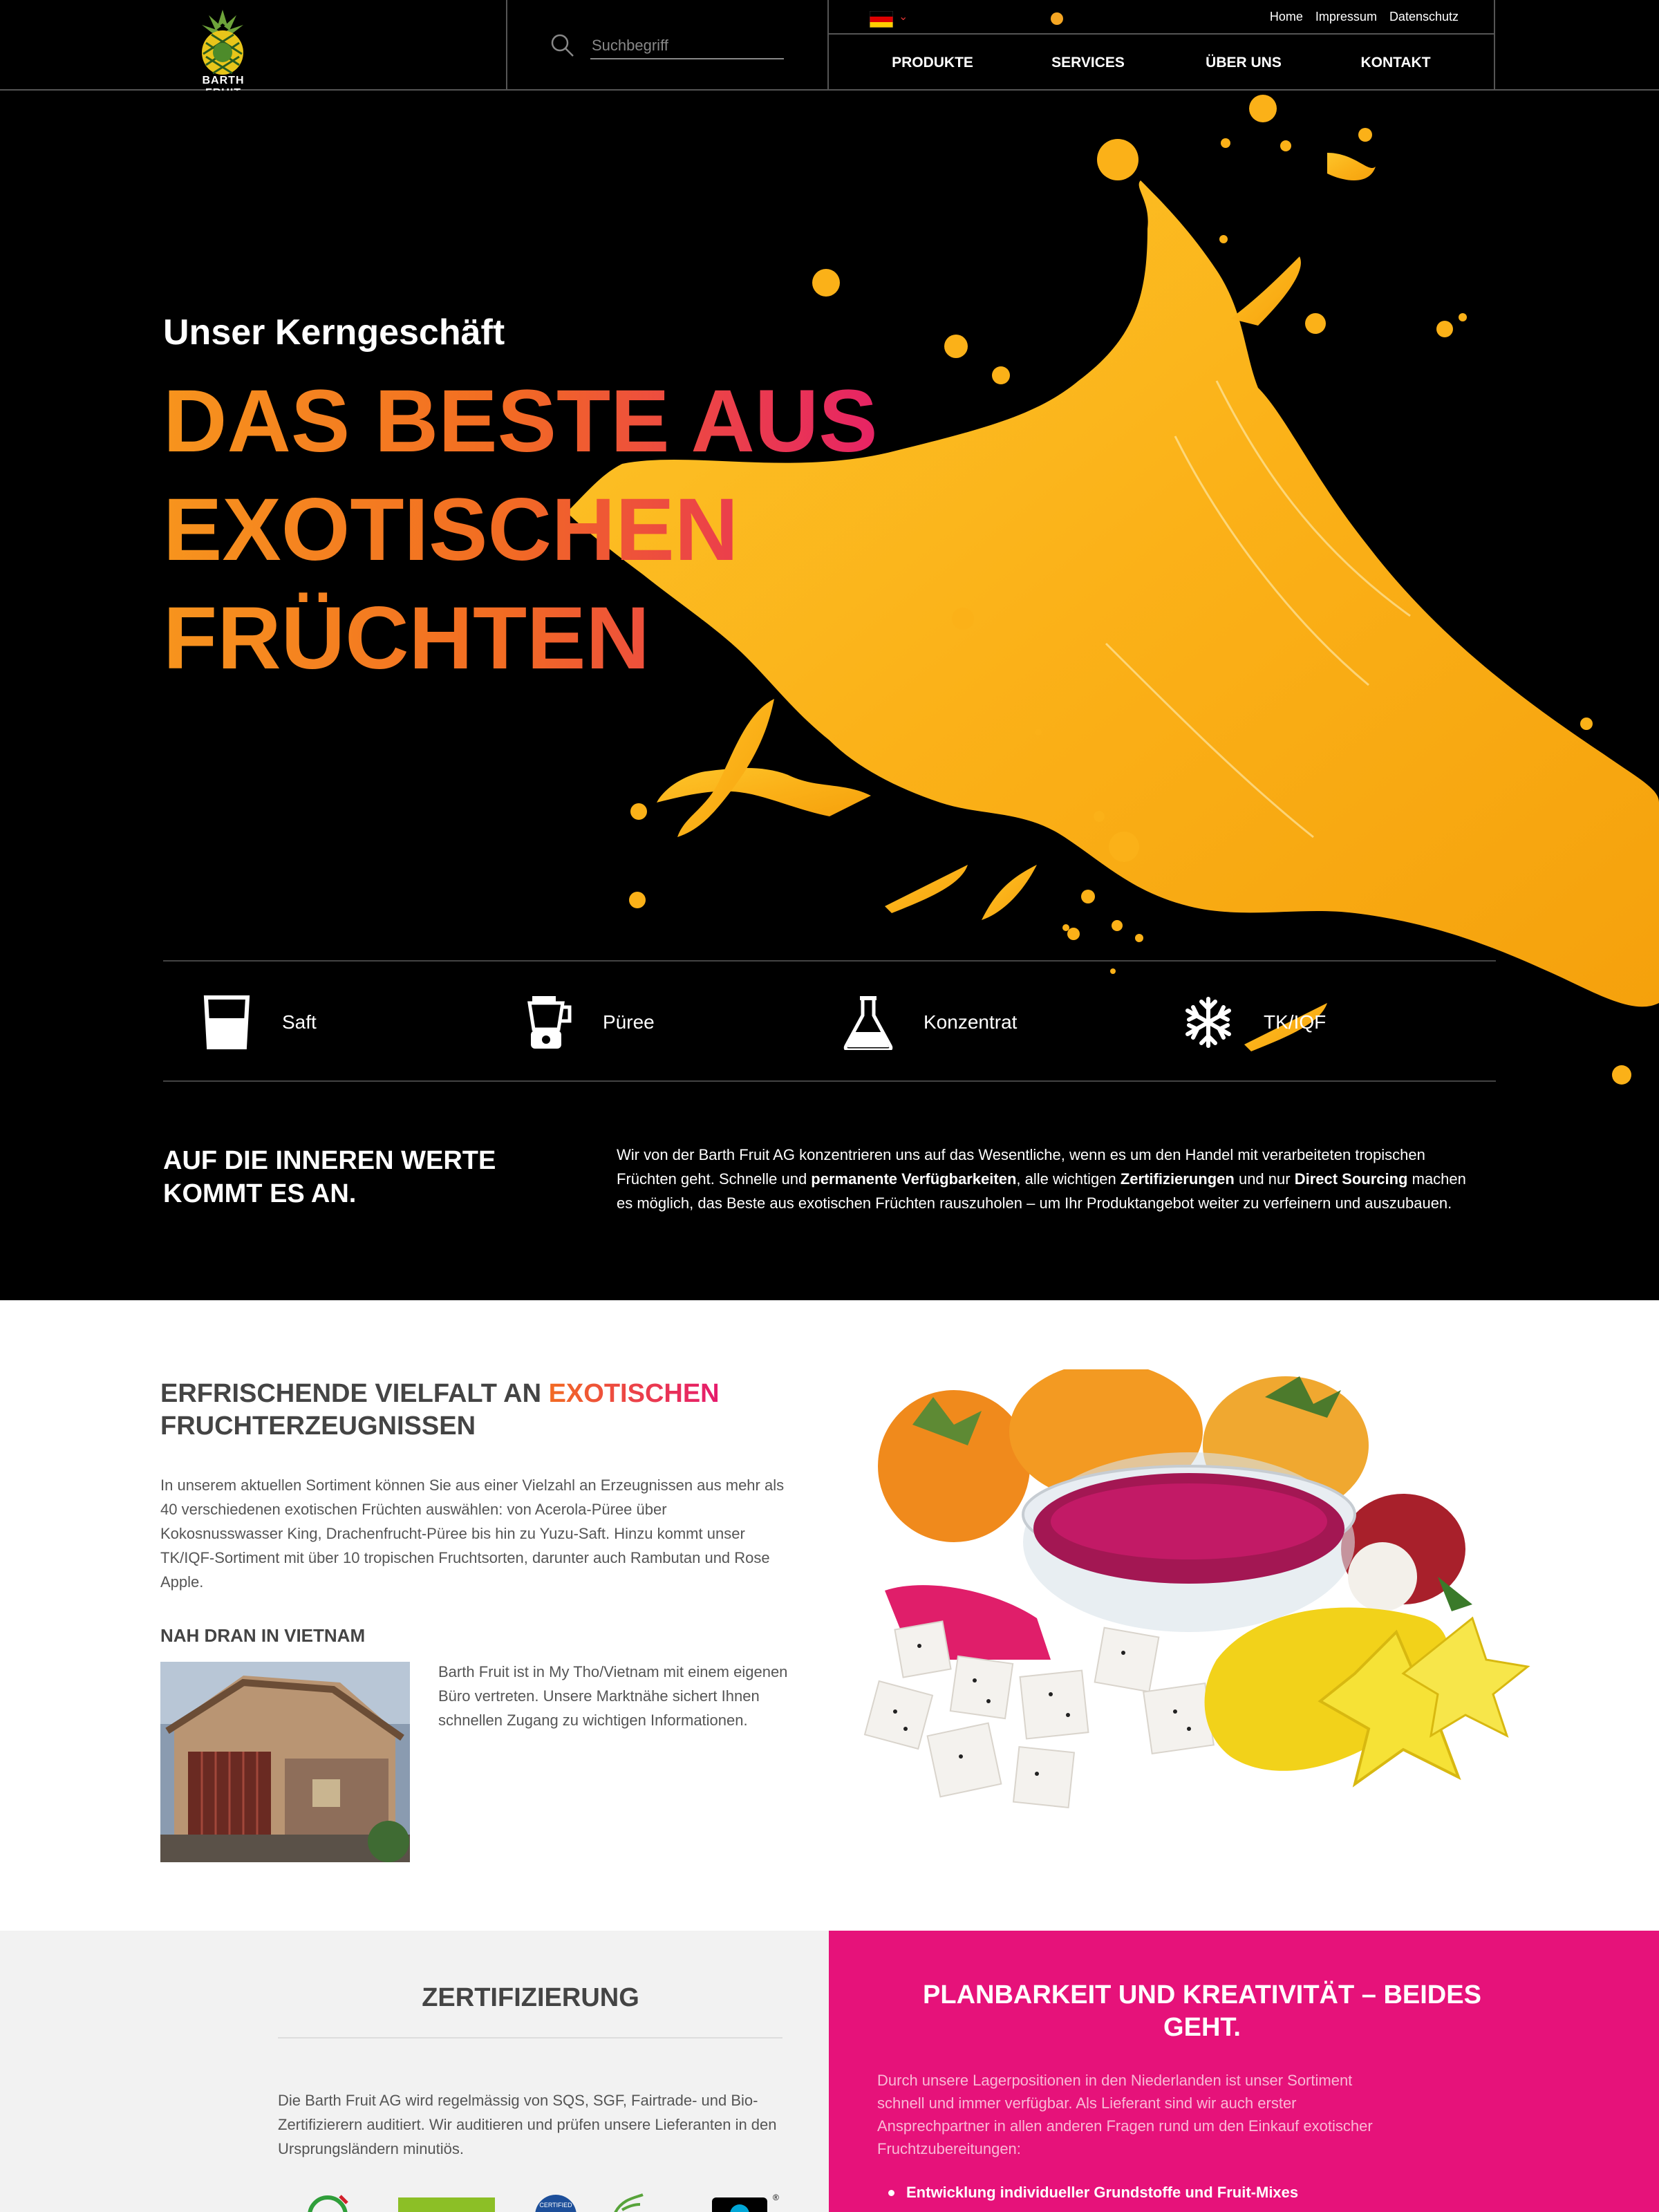  I want to click on impressum-link: Impressum, so click(1346, 17).